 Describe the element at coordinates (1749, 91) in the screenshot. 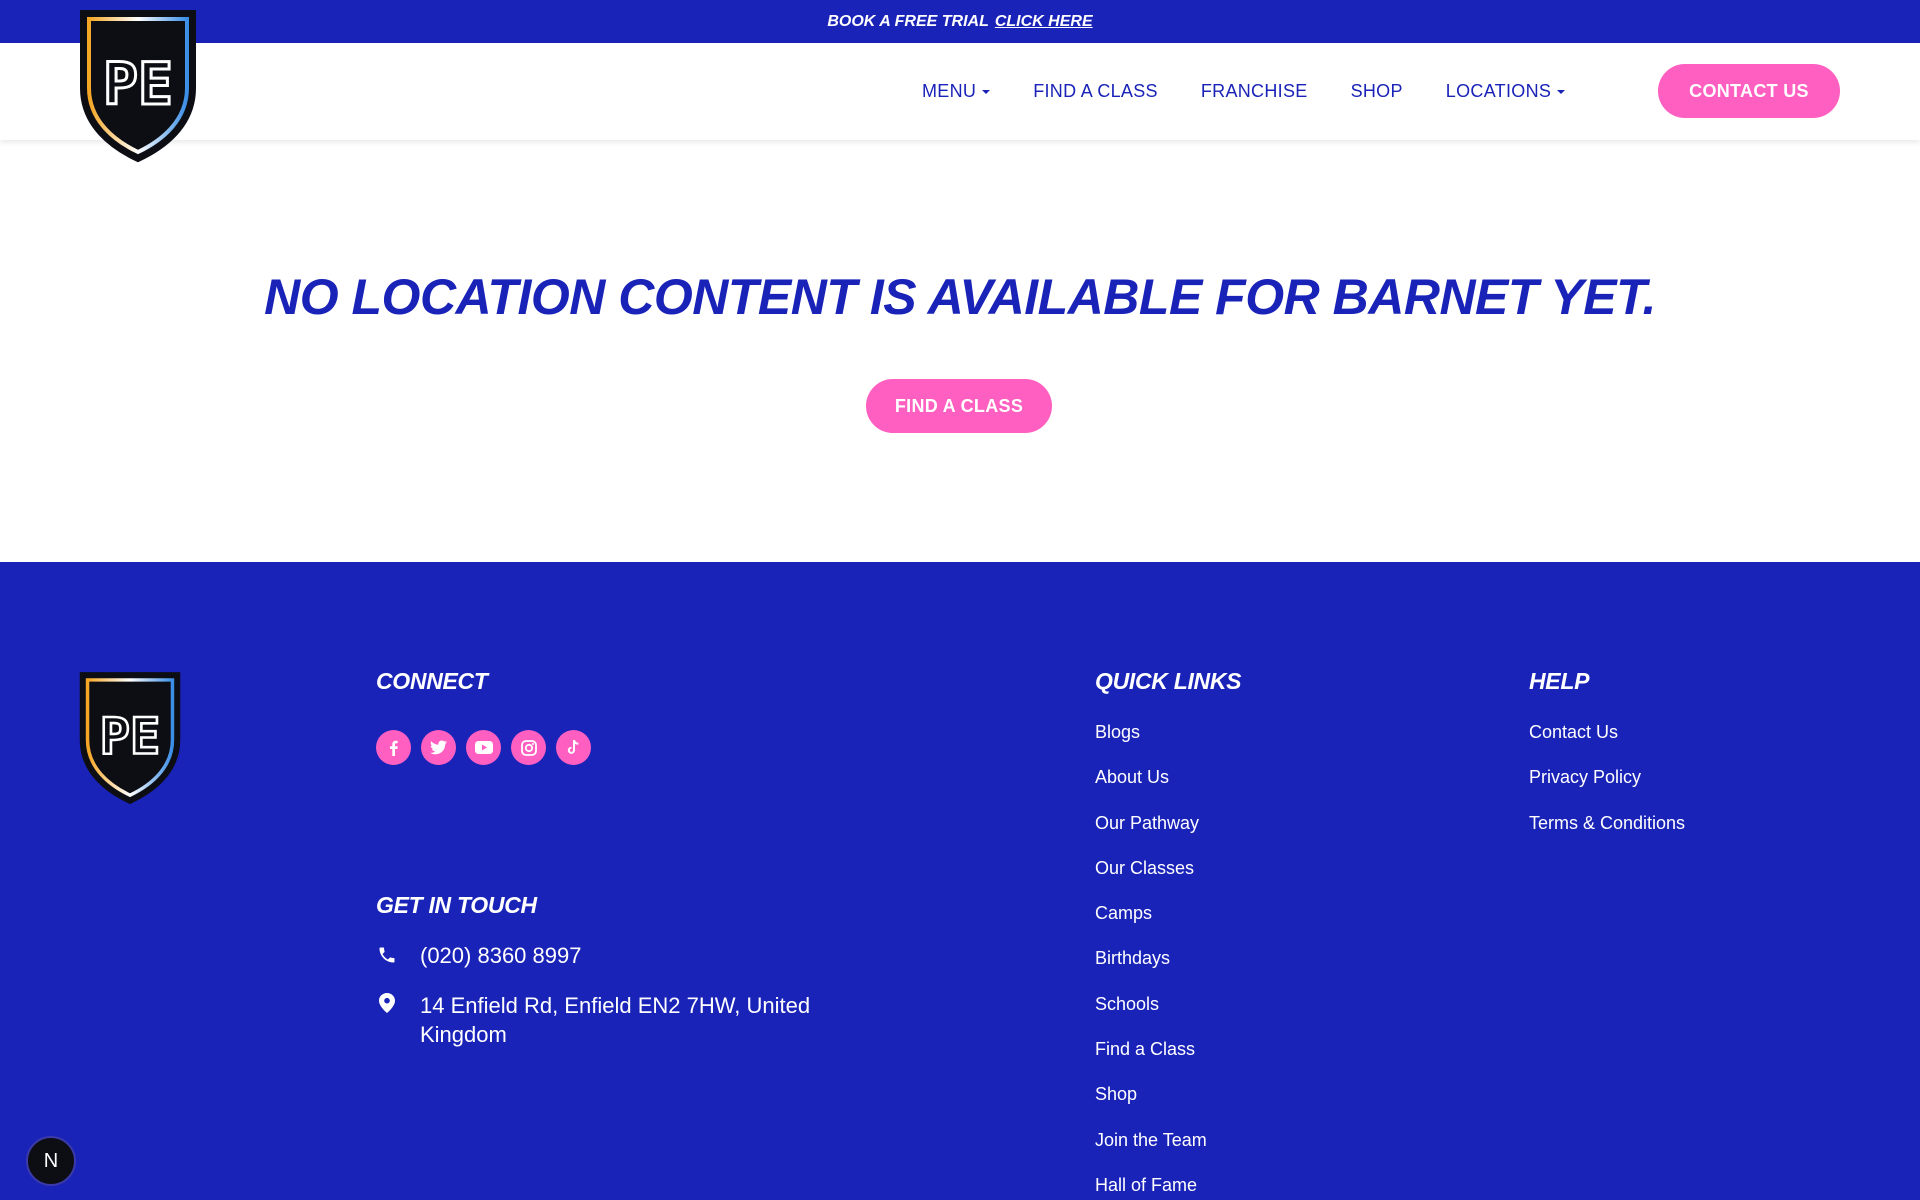

I see `contact-us-button: CONTACT US` at that location.